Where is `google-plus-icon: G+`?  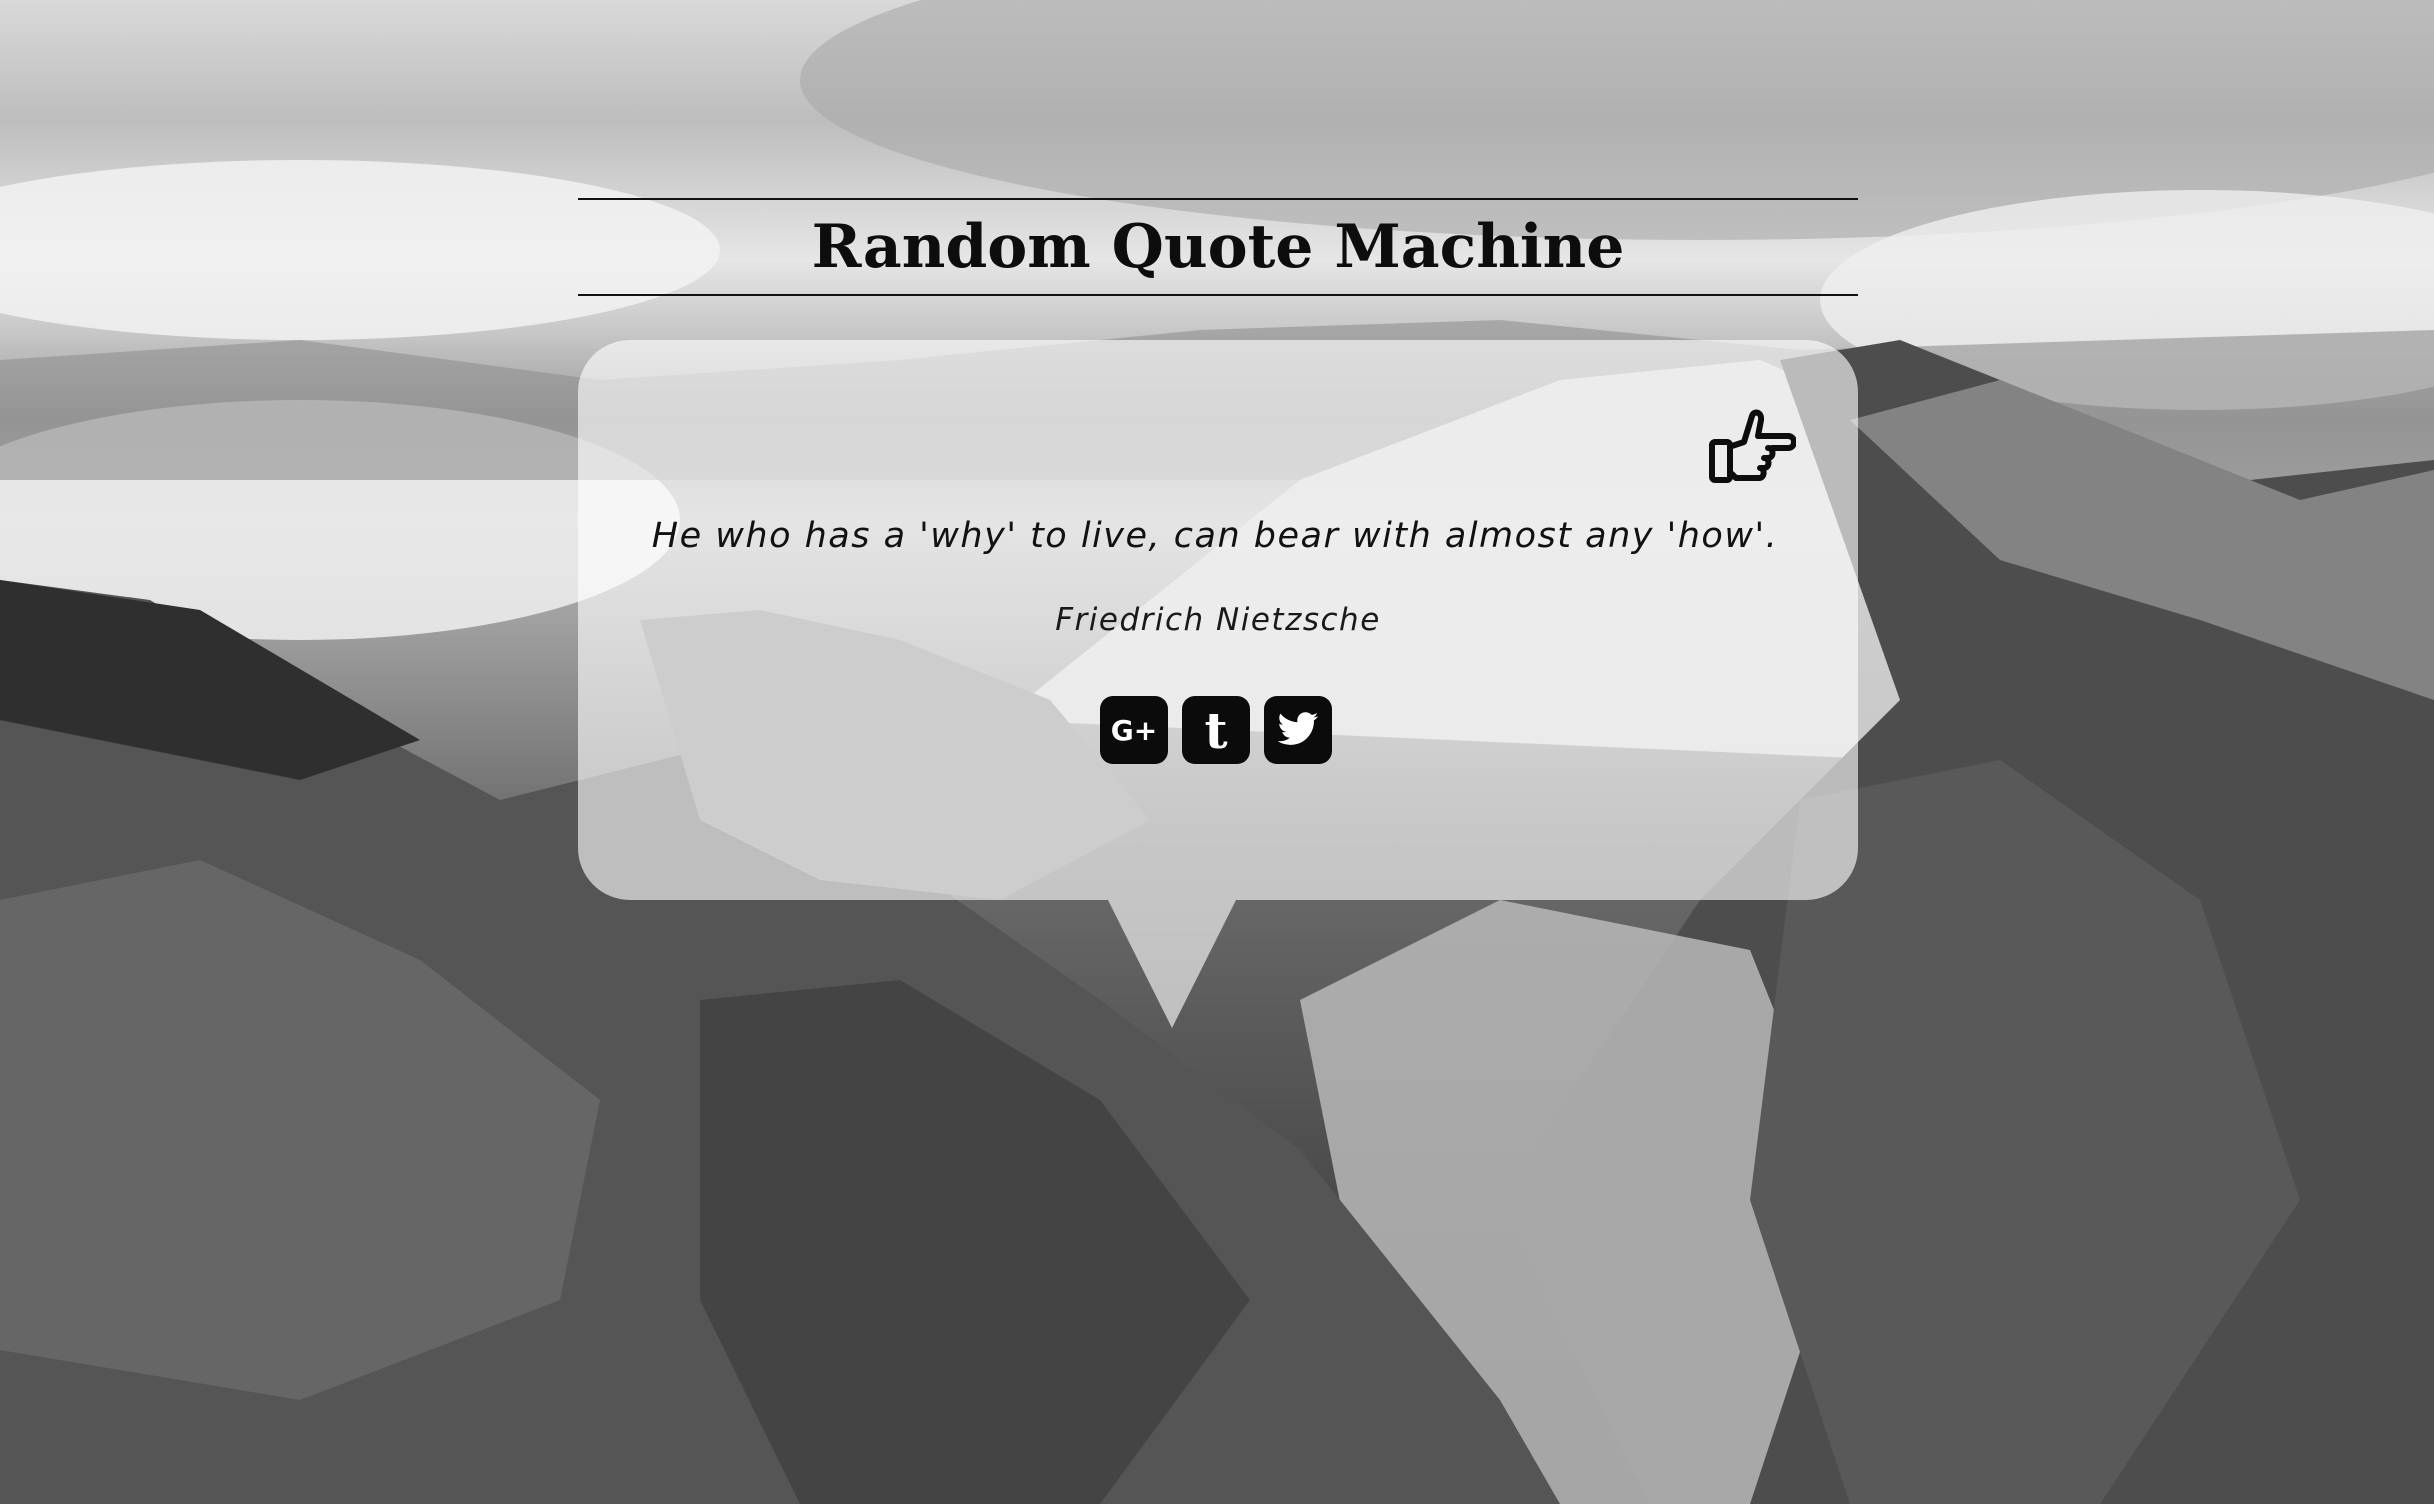
google-plus-icon: G+ is located at coordinates (1134, 730).